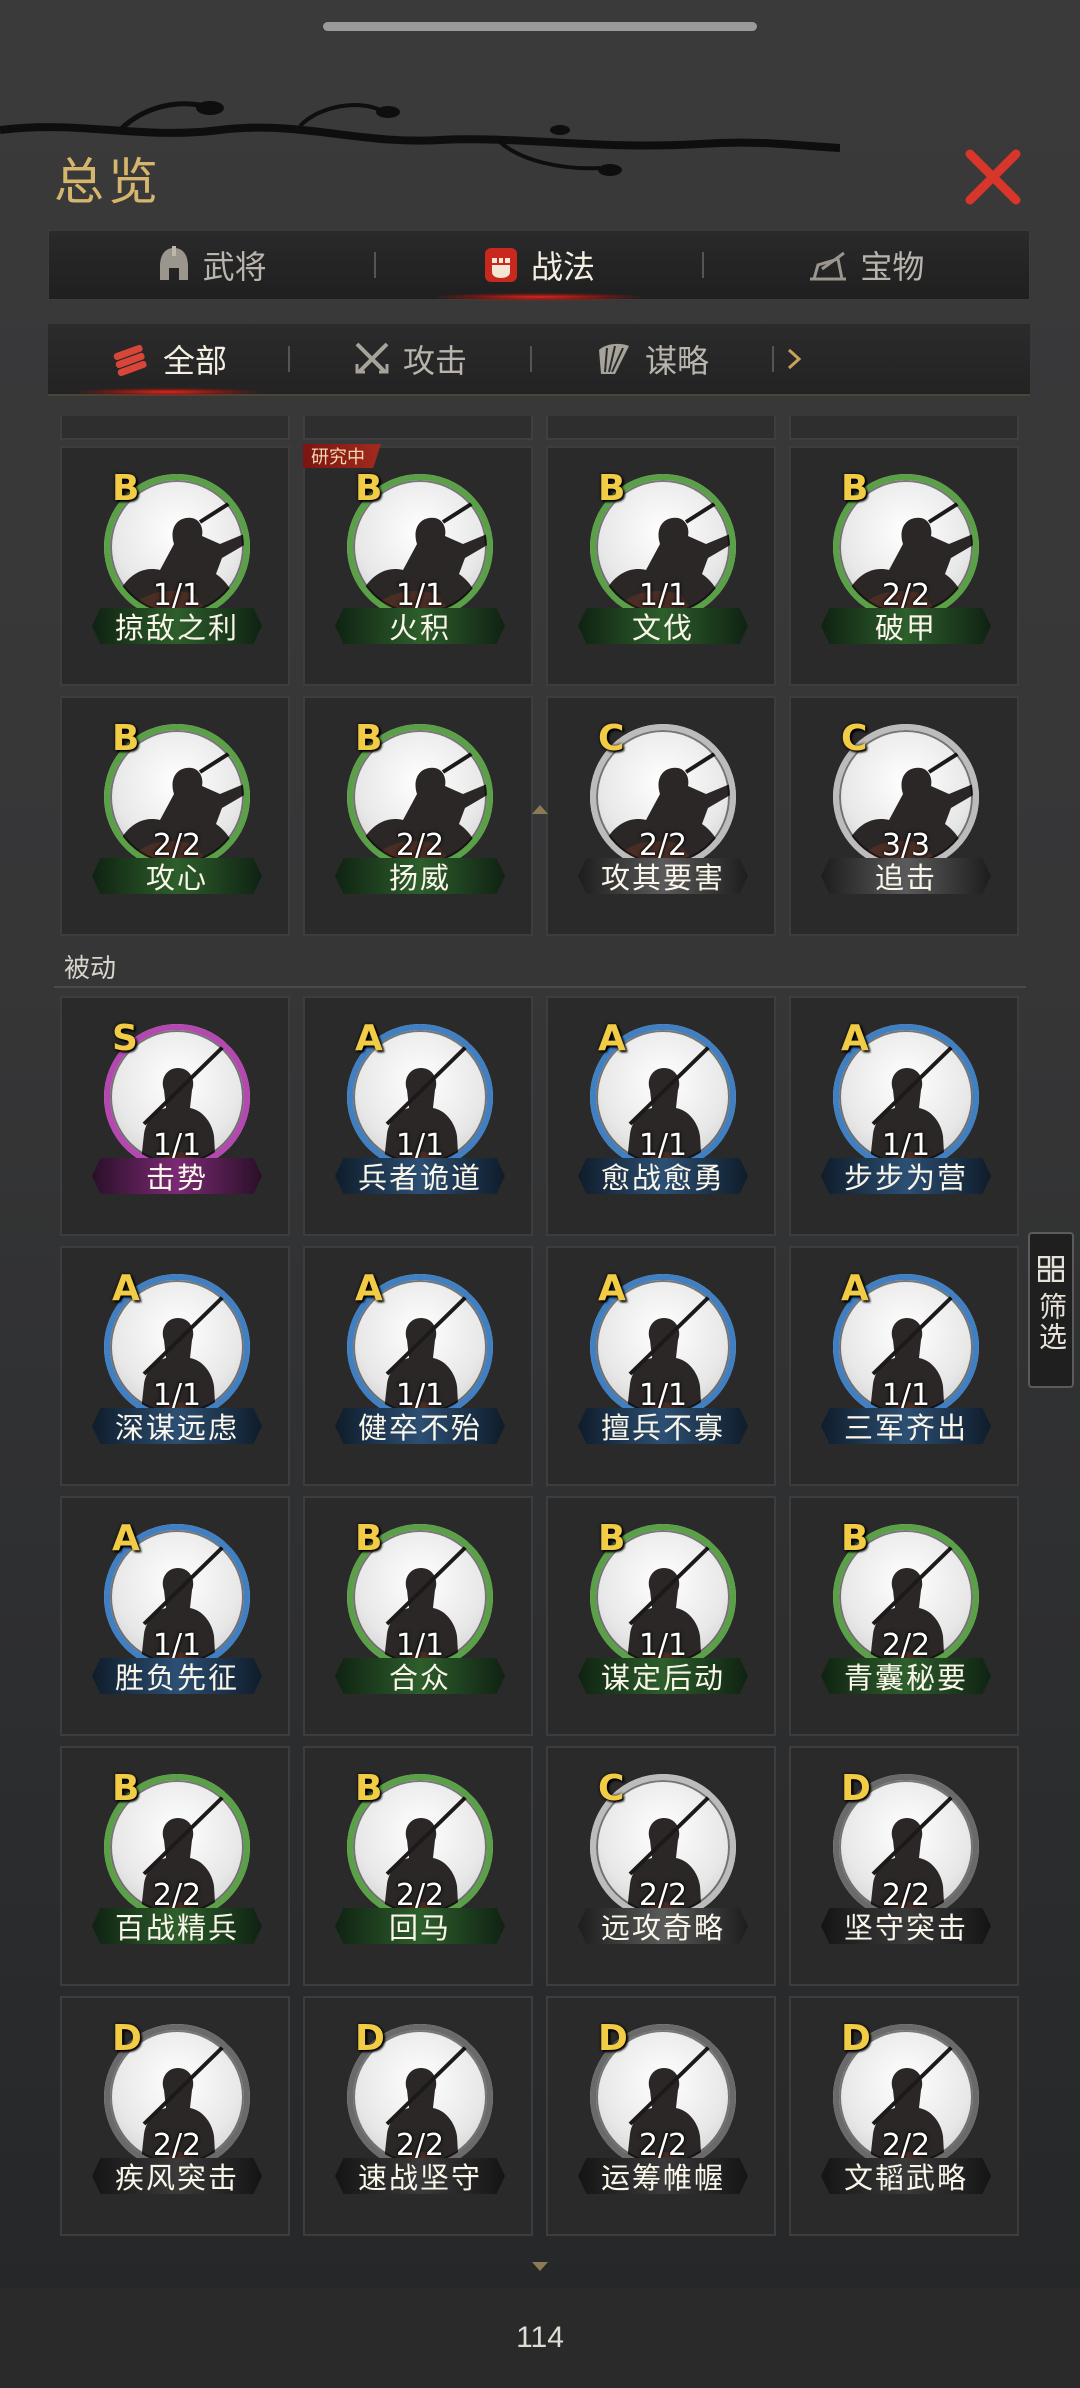  I want to click on tactic-name: 破甲, so click(906, 626).